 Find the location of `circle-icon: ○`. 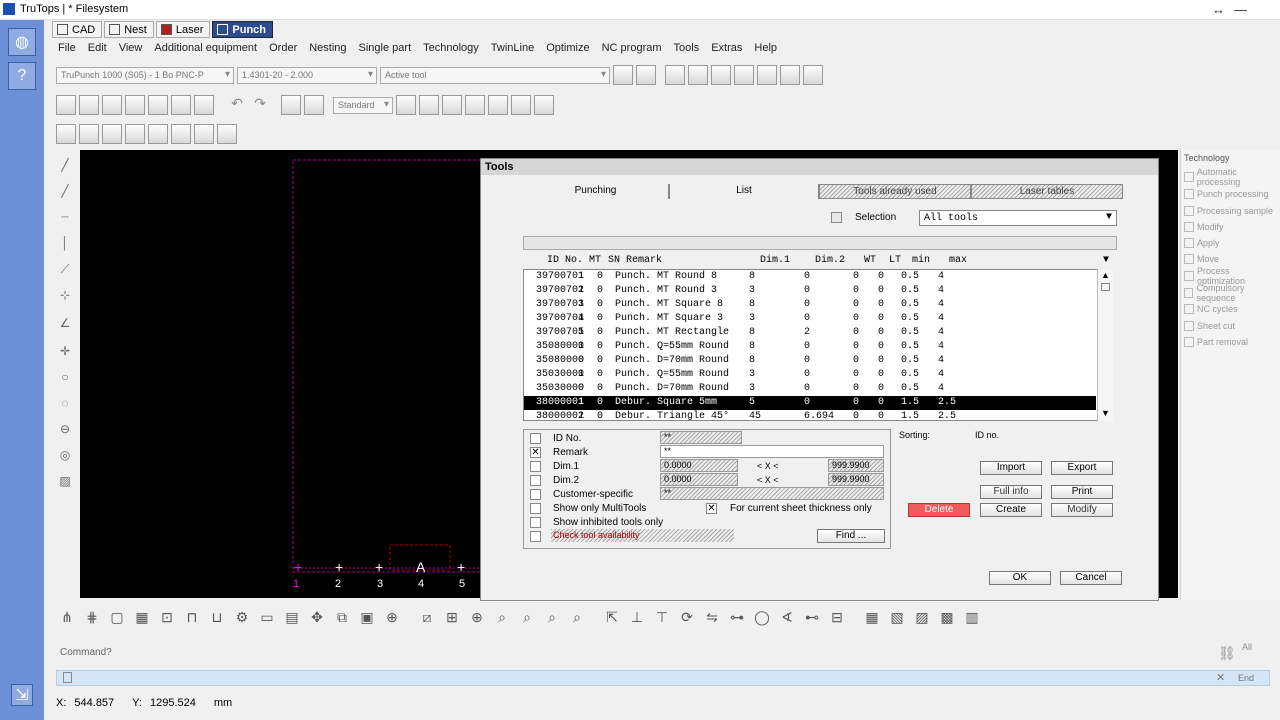

circle-icon: ○ is located at coordinates (65, 379).